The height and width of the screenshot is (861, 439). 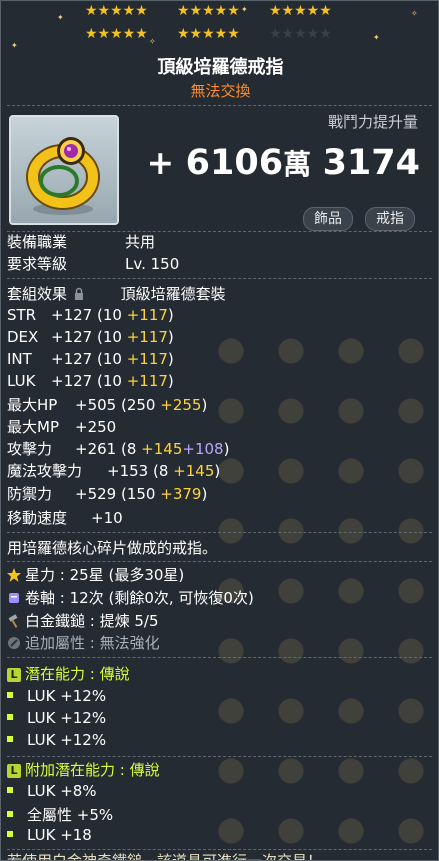 I want to click on hammer-icon, so click(x=13, y=621).